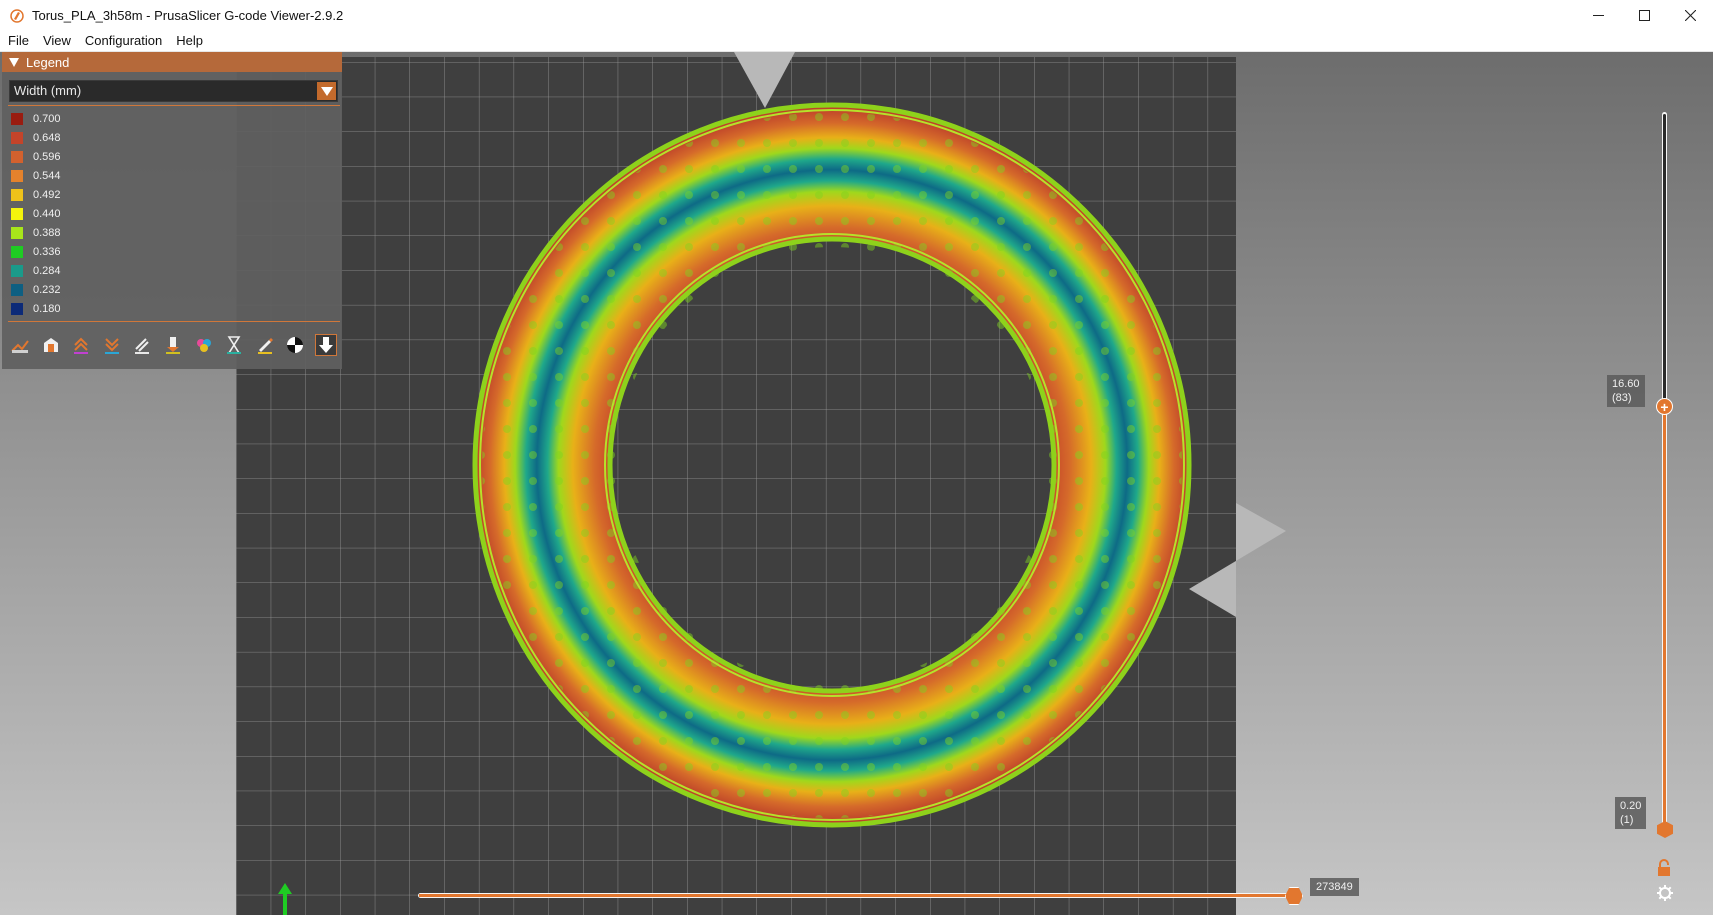  Describe the element at coordinates (1626, 384) in the screenshot. I see `upper-layer-height: 16.60` at that location.